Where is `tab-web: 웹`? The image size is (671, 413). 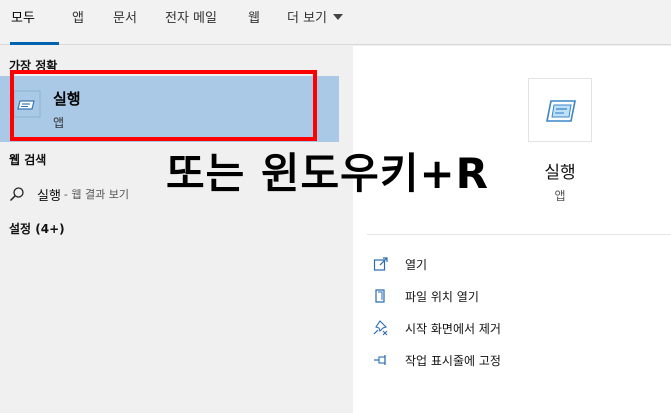
tab-web: 웹 is located at coordinates (254, 22).